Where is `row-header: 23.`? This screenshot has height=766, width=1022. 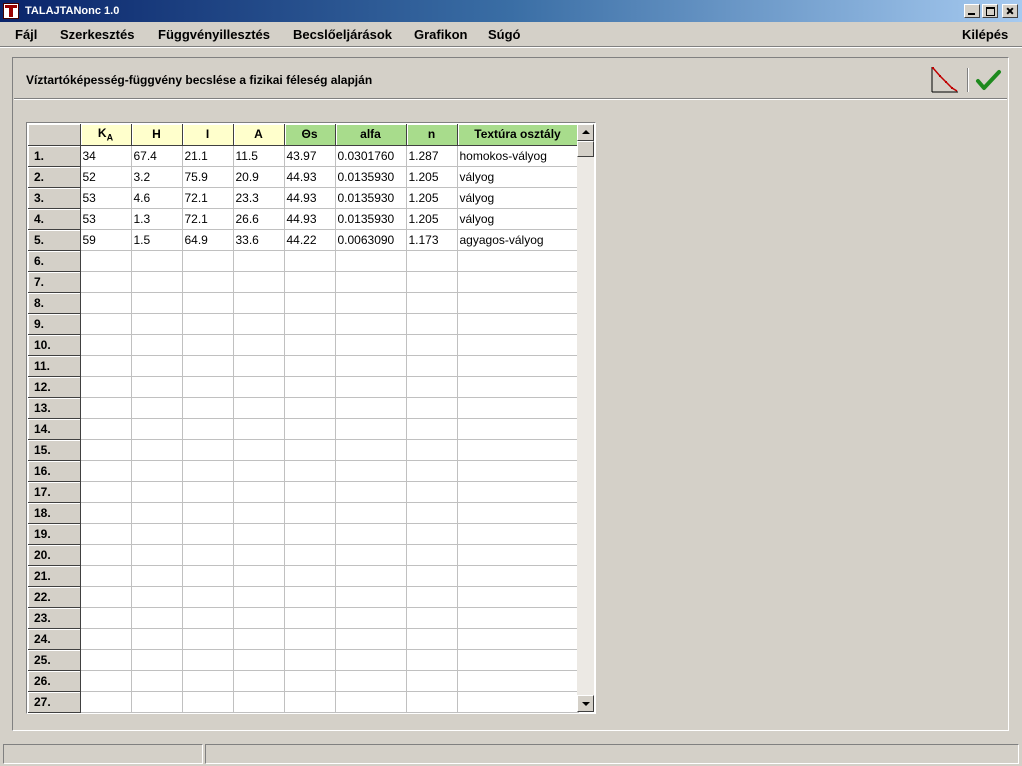 row-header: 23. is located at coordinates (54, 618).